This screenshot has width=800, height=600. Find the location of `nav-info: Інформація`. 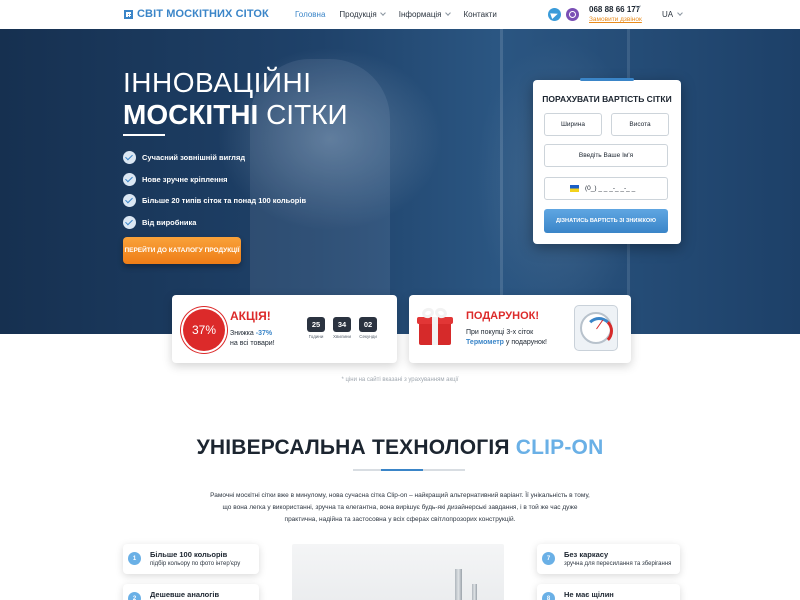

nav-info: Інформація is located at coordinates (424, 14).